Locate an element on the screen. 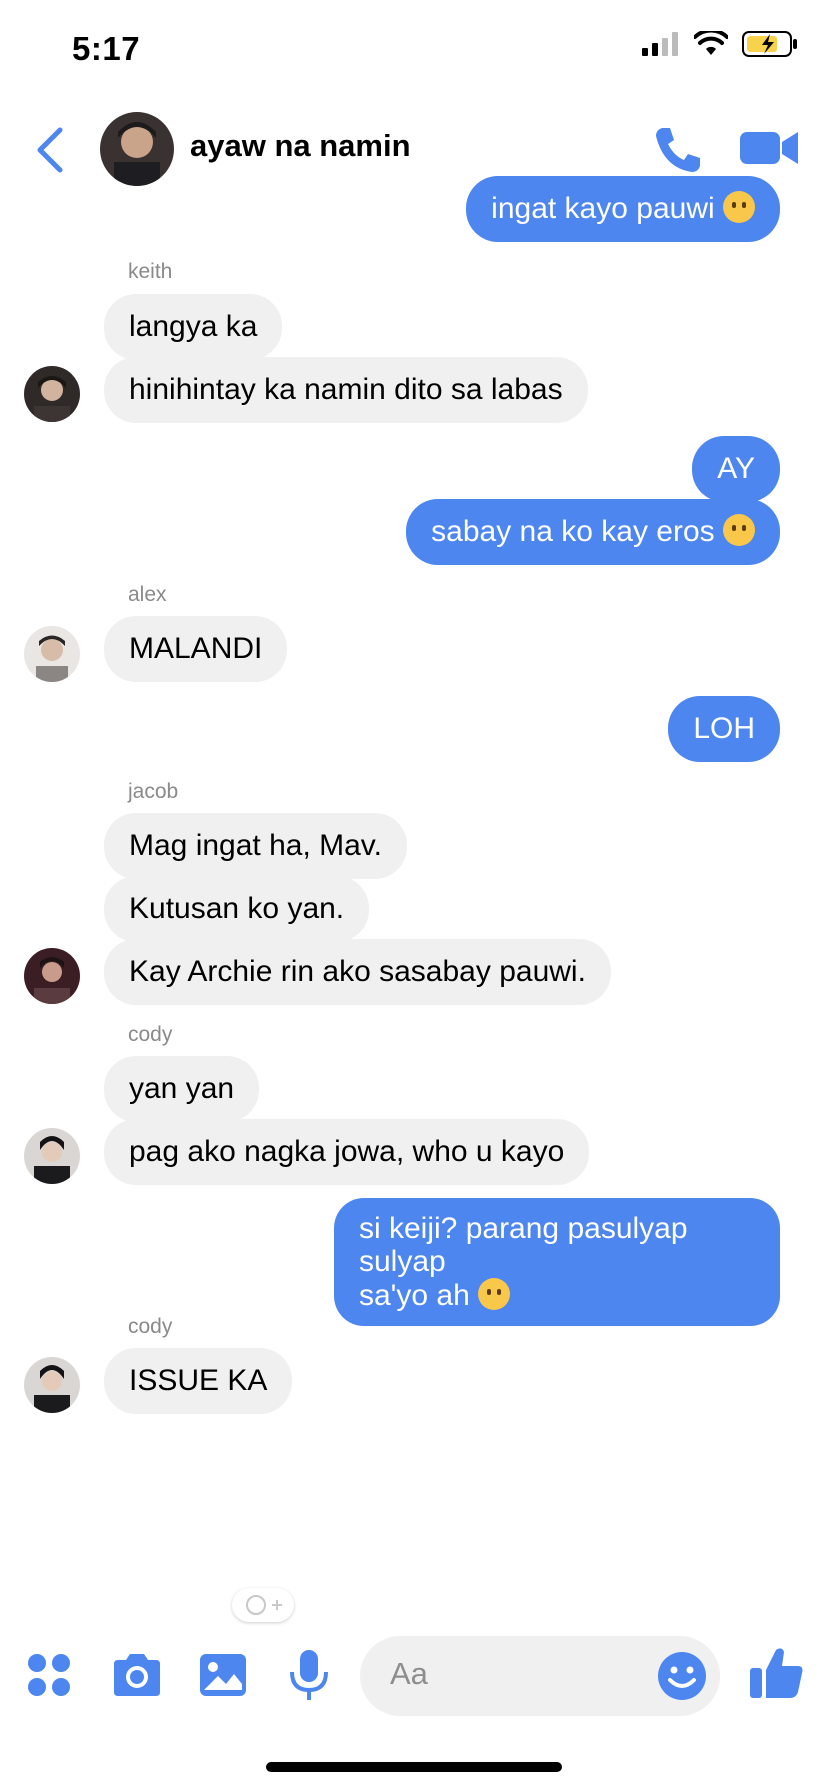 The width and height of the screenshot is (828, 1792). battery-icon is located at coordinates (769, 44).